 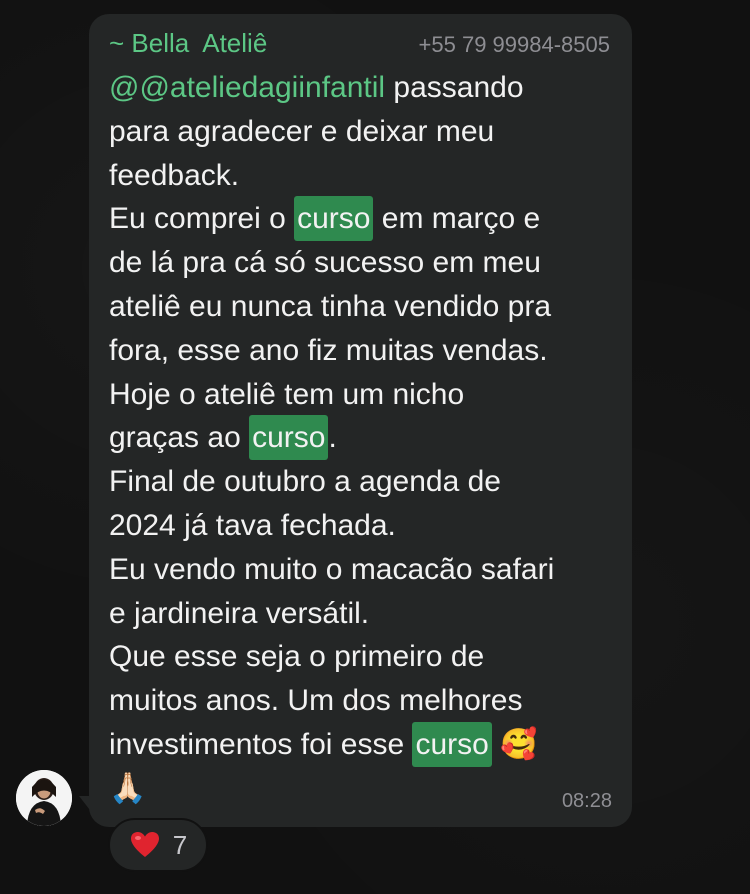 I want to click on message-line: Que esse seja o primeiro de, so click(x=297, y=657).